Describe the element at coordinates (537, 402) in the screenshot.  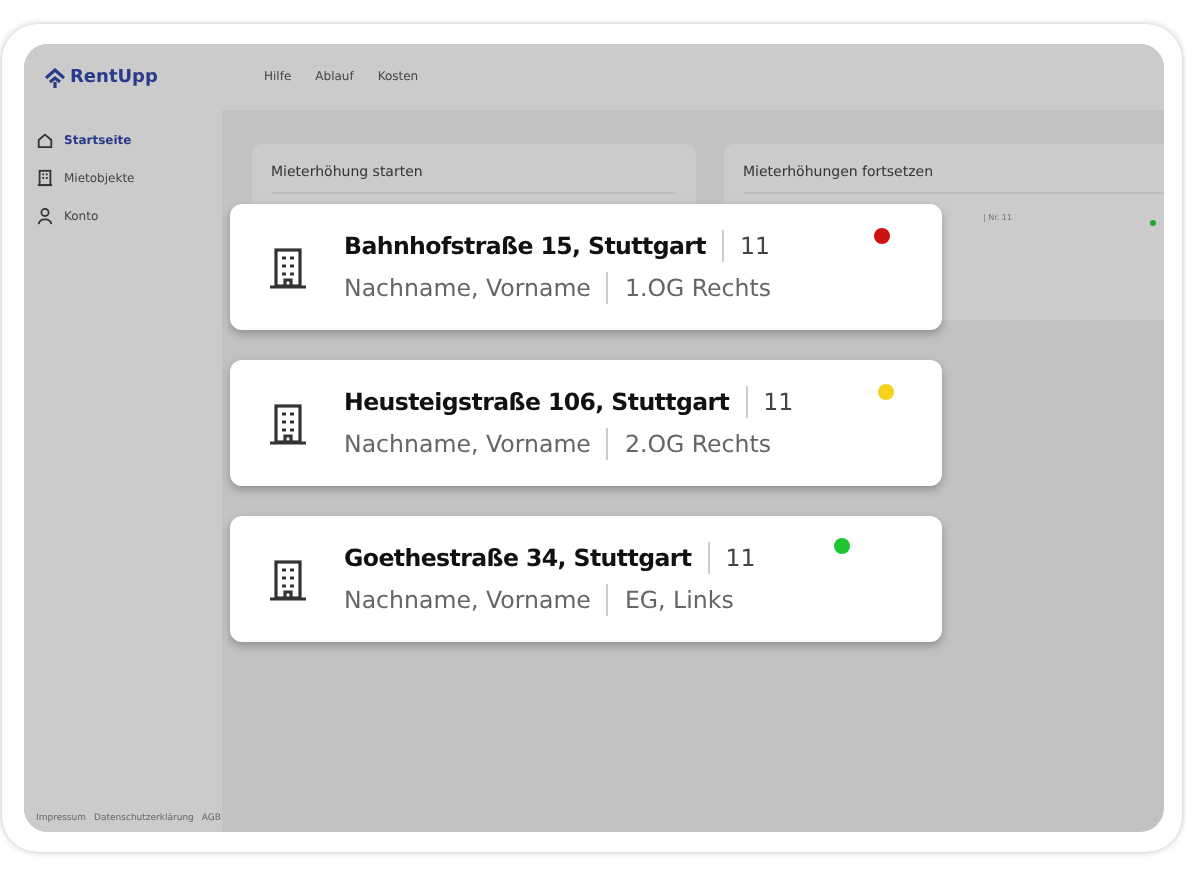
I see `property-address: Heusteigstraße 106, Stuttgart` at that location.